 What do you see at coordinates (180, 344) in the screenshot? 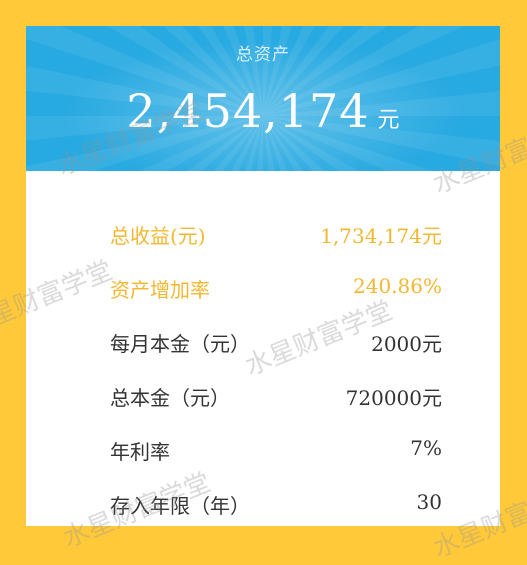
I see `row-label: 每月本金（元）` at bounding box center [180, 344].